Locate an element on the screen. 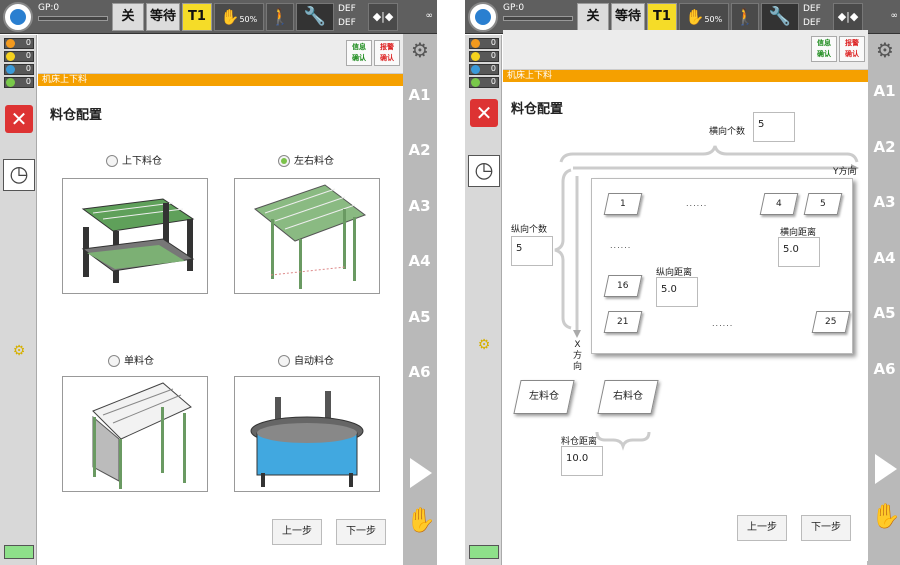 The width and height of the screenshot is (900, 565). cell-label: 25 is located at coordinates (831, 322).